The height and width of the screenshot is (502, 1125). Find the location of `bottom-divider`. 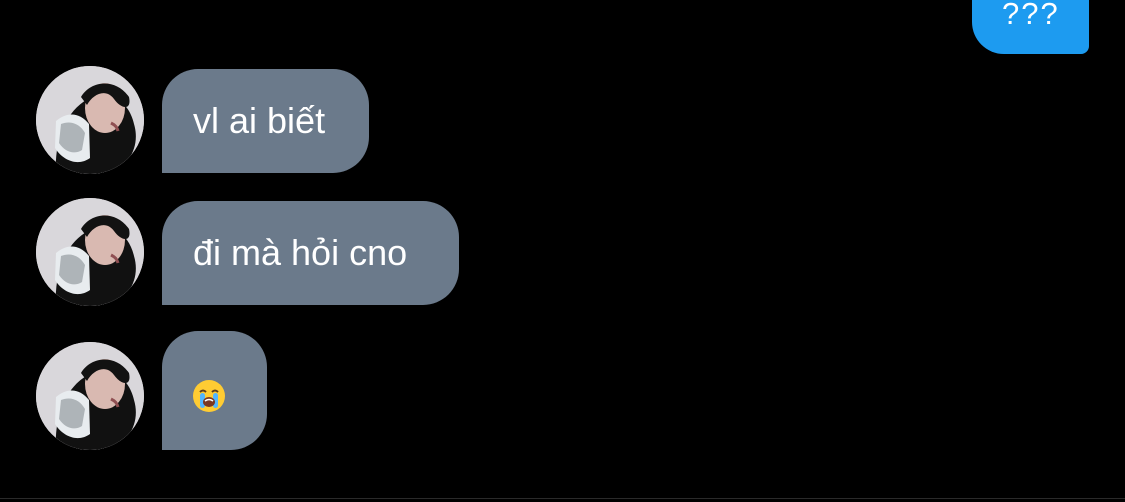

bottom-divider is located at coordinates (562, 498).